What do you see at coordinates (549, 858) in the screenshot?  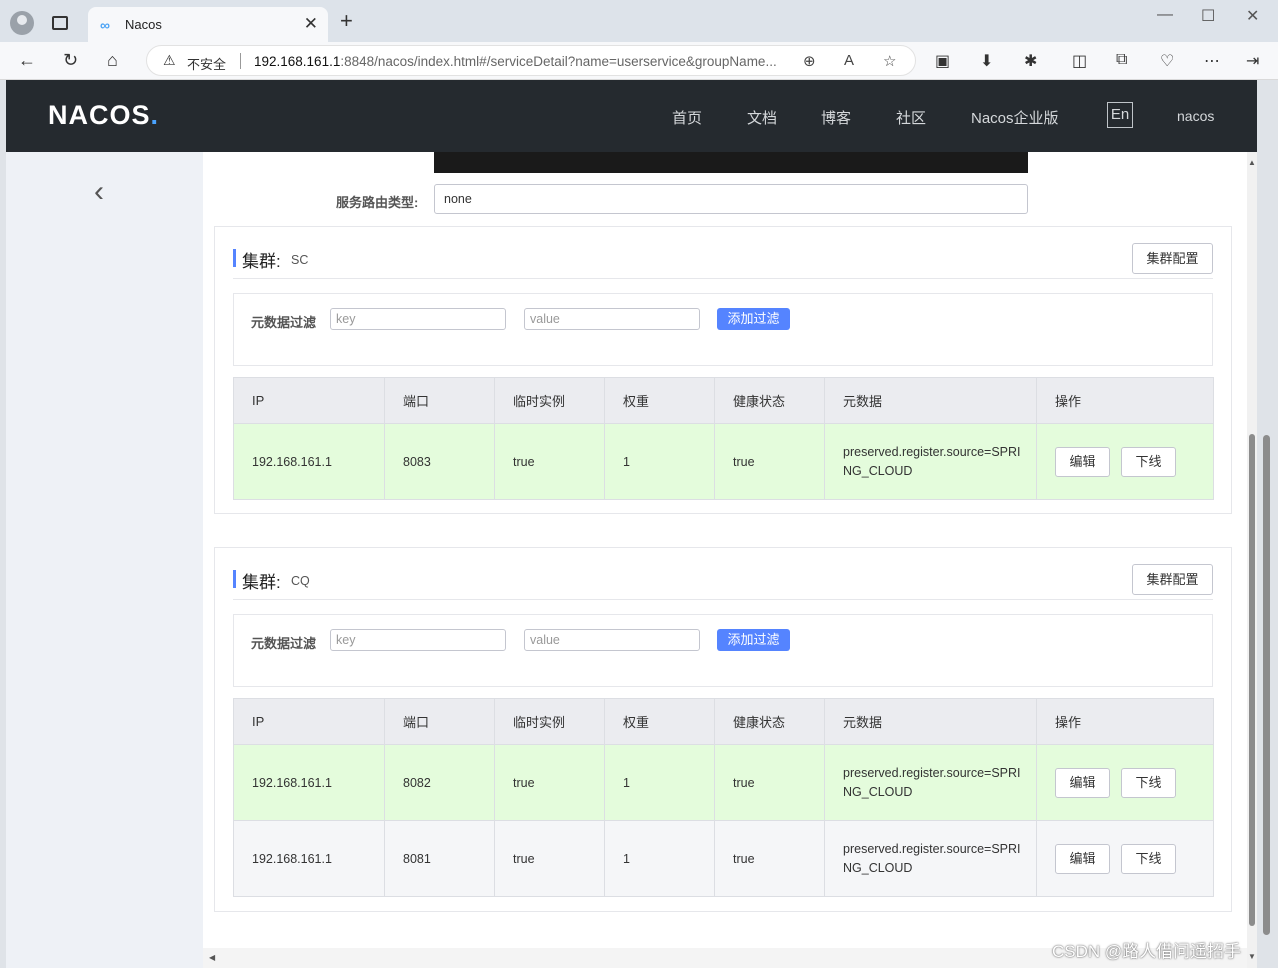 I see `cell-ephemeral: true` at bounding box center [549, 858].